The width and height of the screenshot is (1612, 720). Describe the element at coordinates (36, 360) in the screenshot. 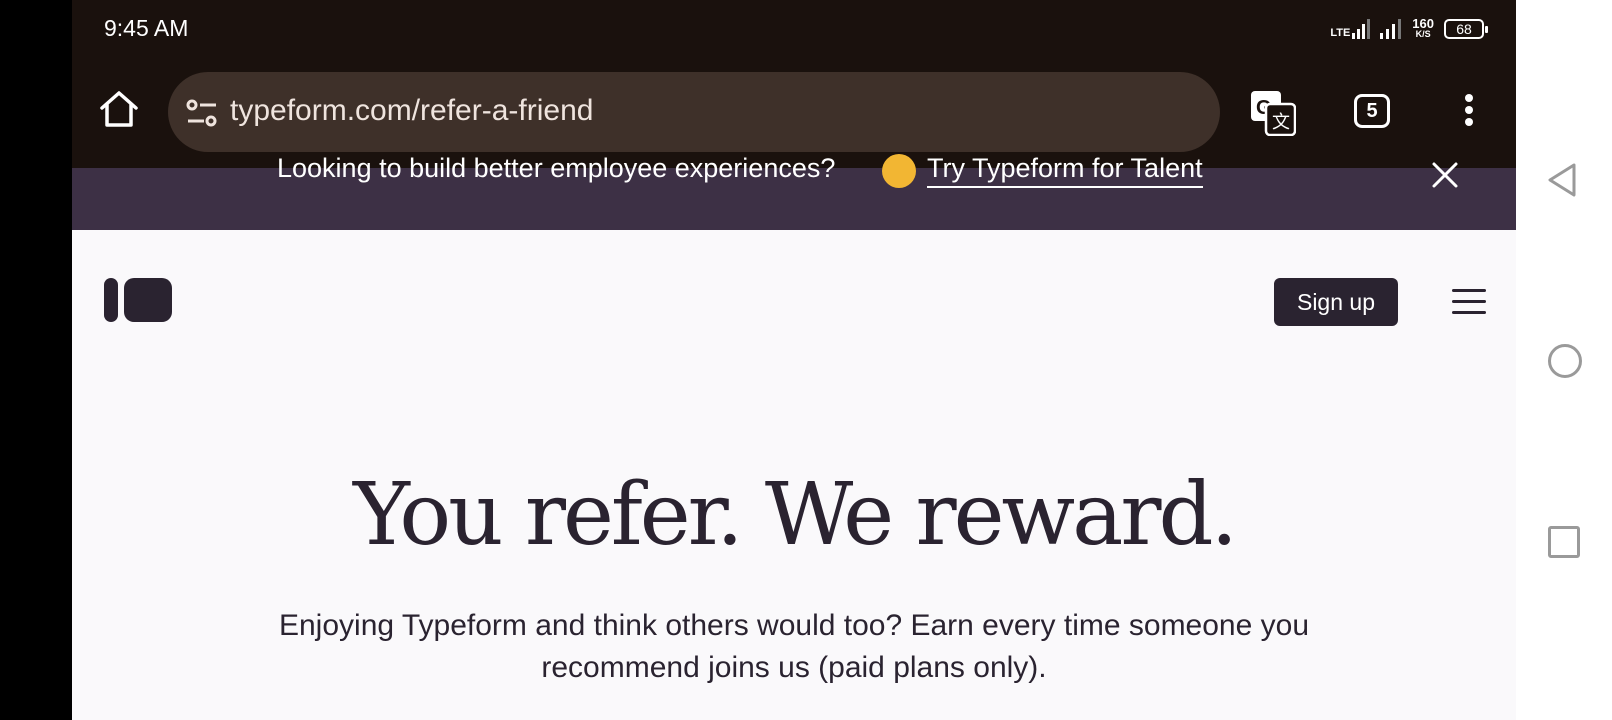

I see `left-letterbox` at that location.